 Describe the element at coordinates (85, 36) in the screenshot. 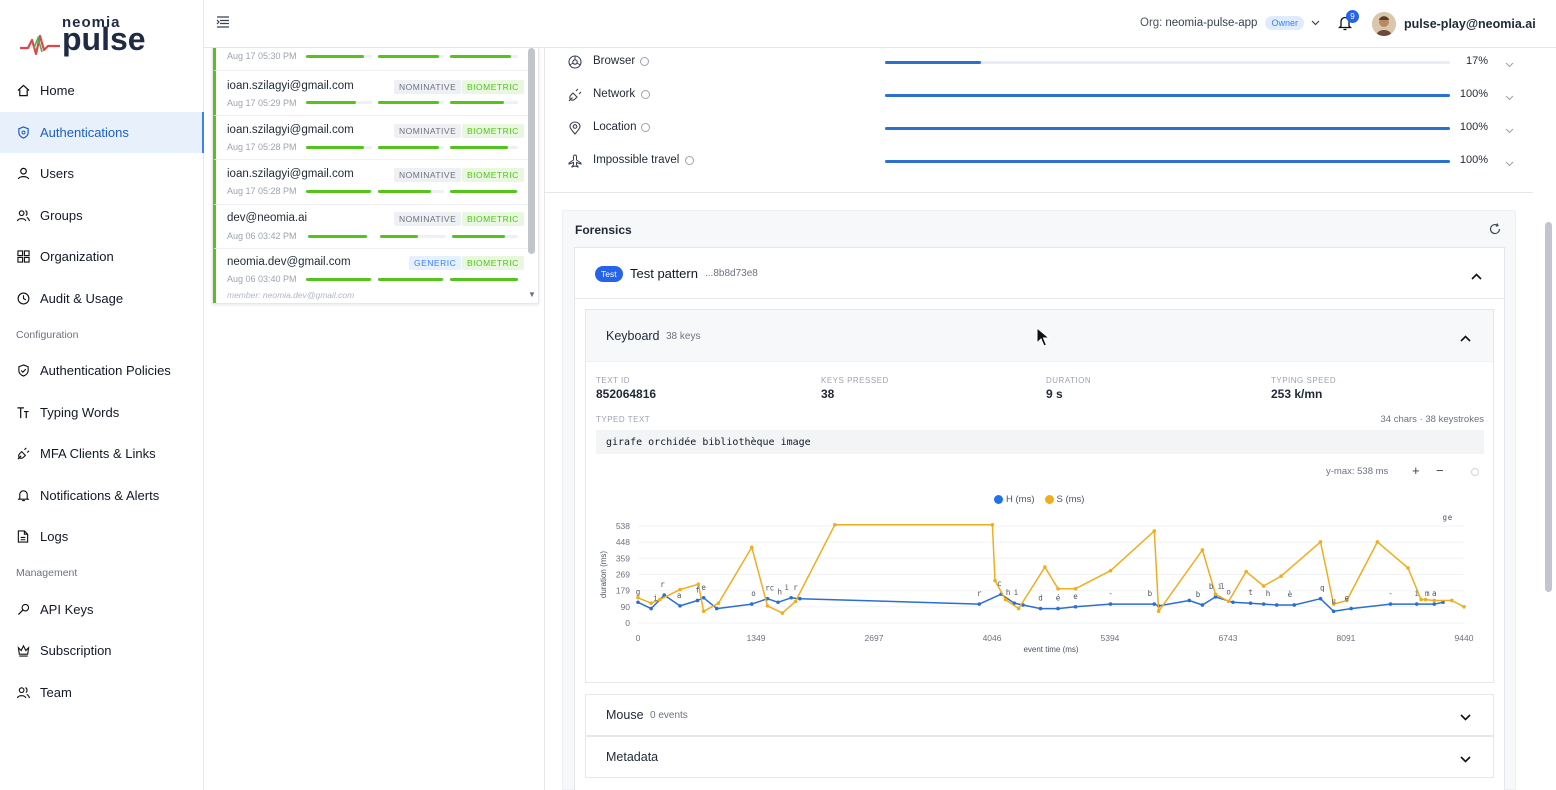

I see `neomia-pulse-logo: neomia pulse` at that location.